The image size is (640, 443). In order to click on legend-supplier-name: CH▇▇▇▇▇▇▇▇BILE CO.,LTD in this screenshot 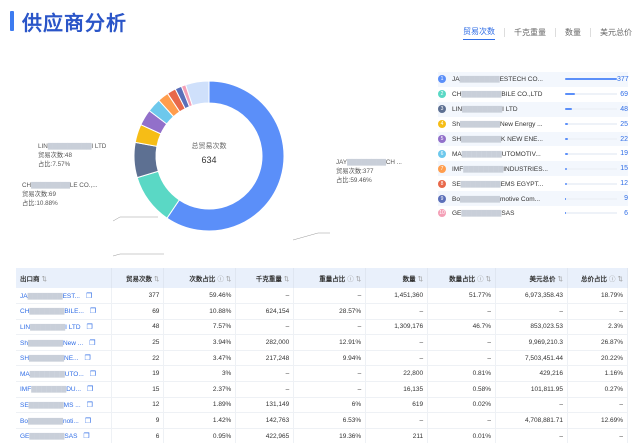, I will do `click(497, 95)`.